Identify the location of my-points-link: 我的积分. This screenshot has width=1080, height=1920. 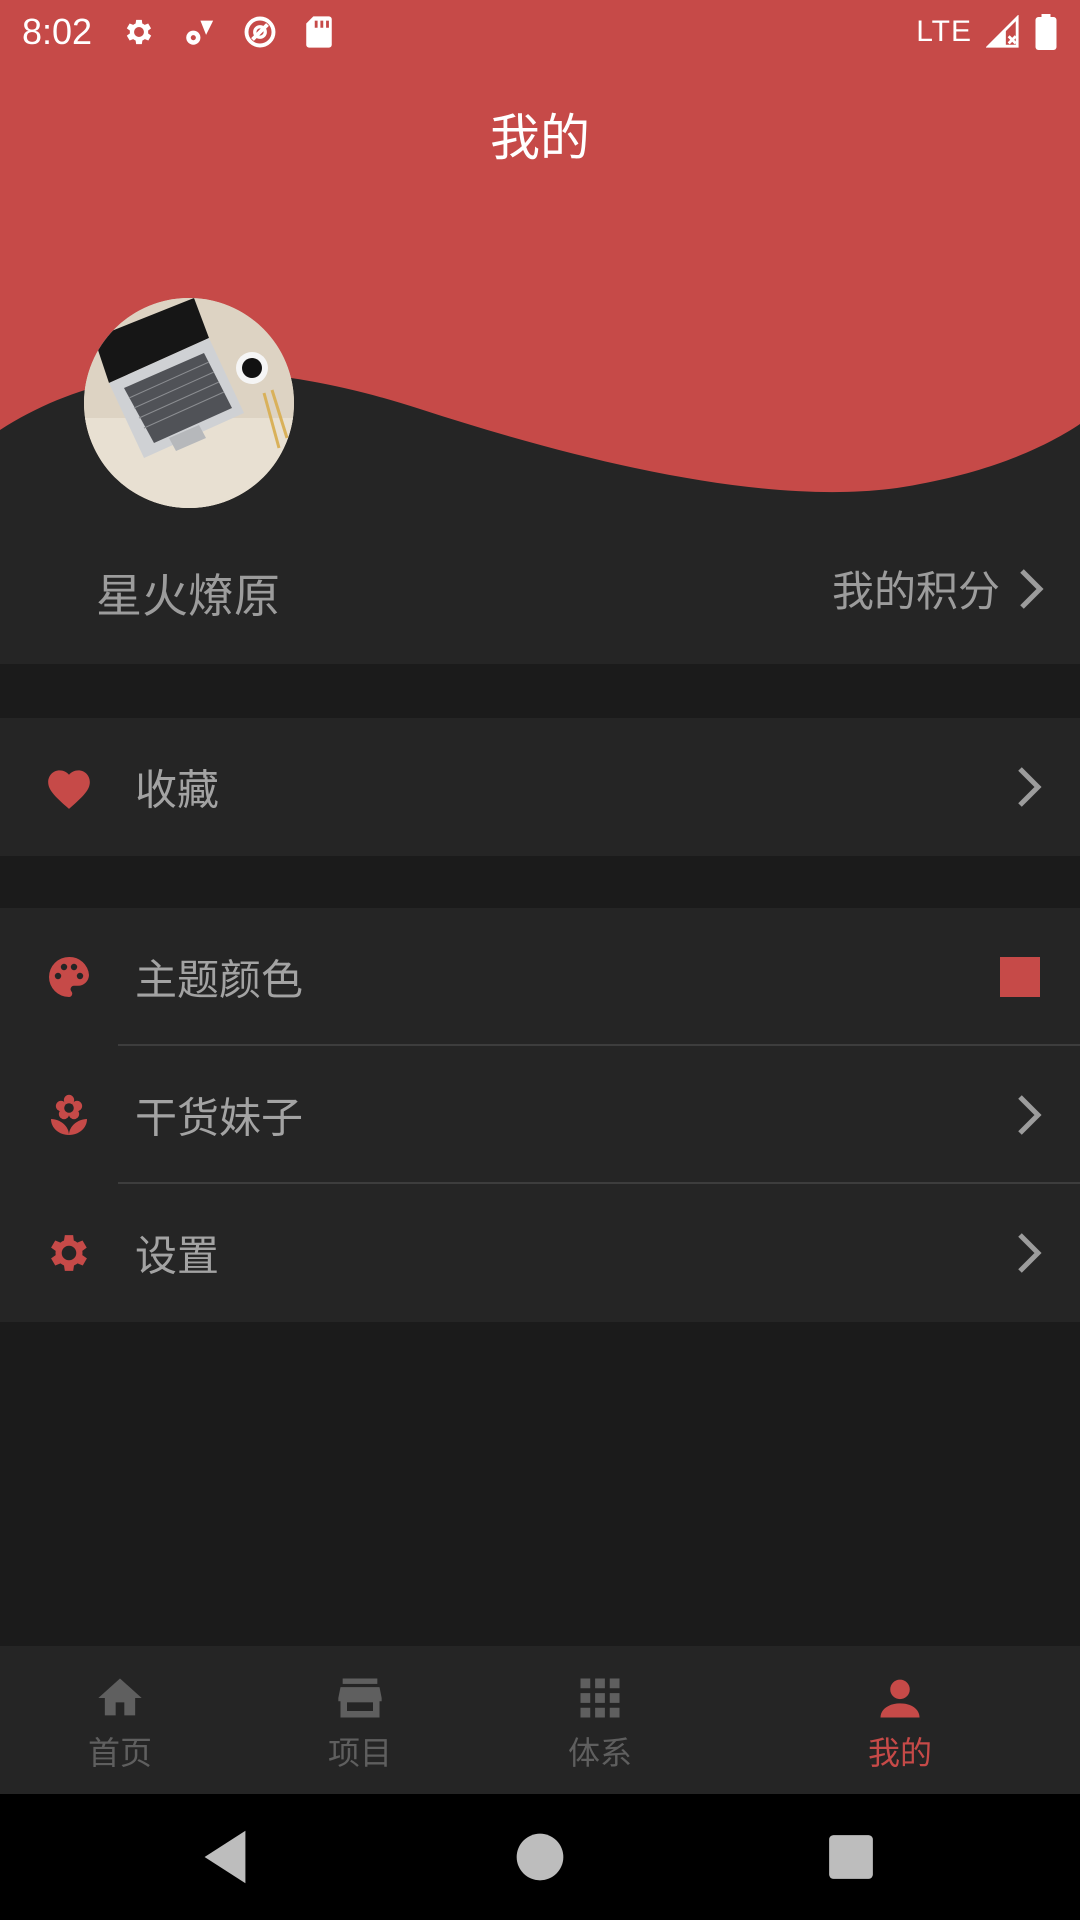
(938, 588).